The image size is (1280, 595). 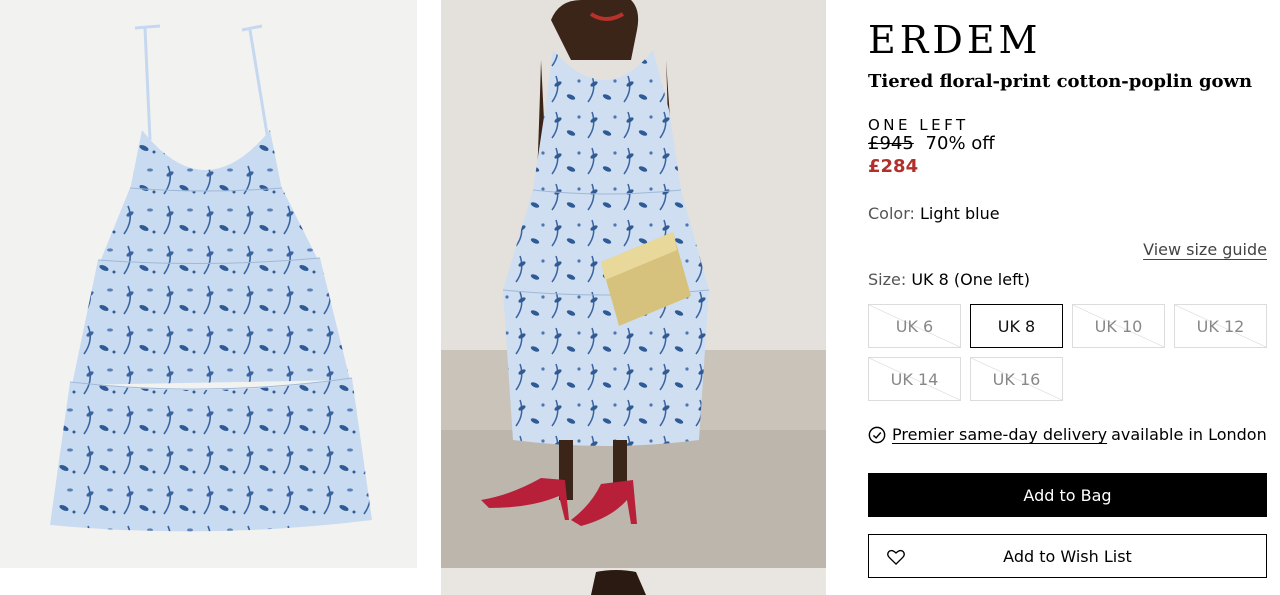 What do you see at coordinates (887, 279) in the screenshot?
I see `size-label: Size:` at bounding box center [887, 279].